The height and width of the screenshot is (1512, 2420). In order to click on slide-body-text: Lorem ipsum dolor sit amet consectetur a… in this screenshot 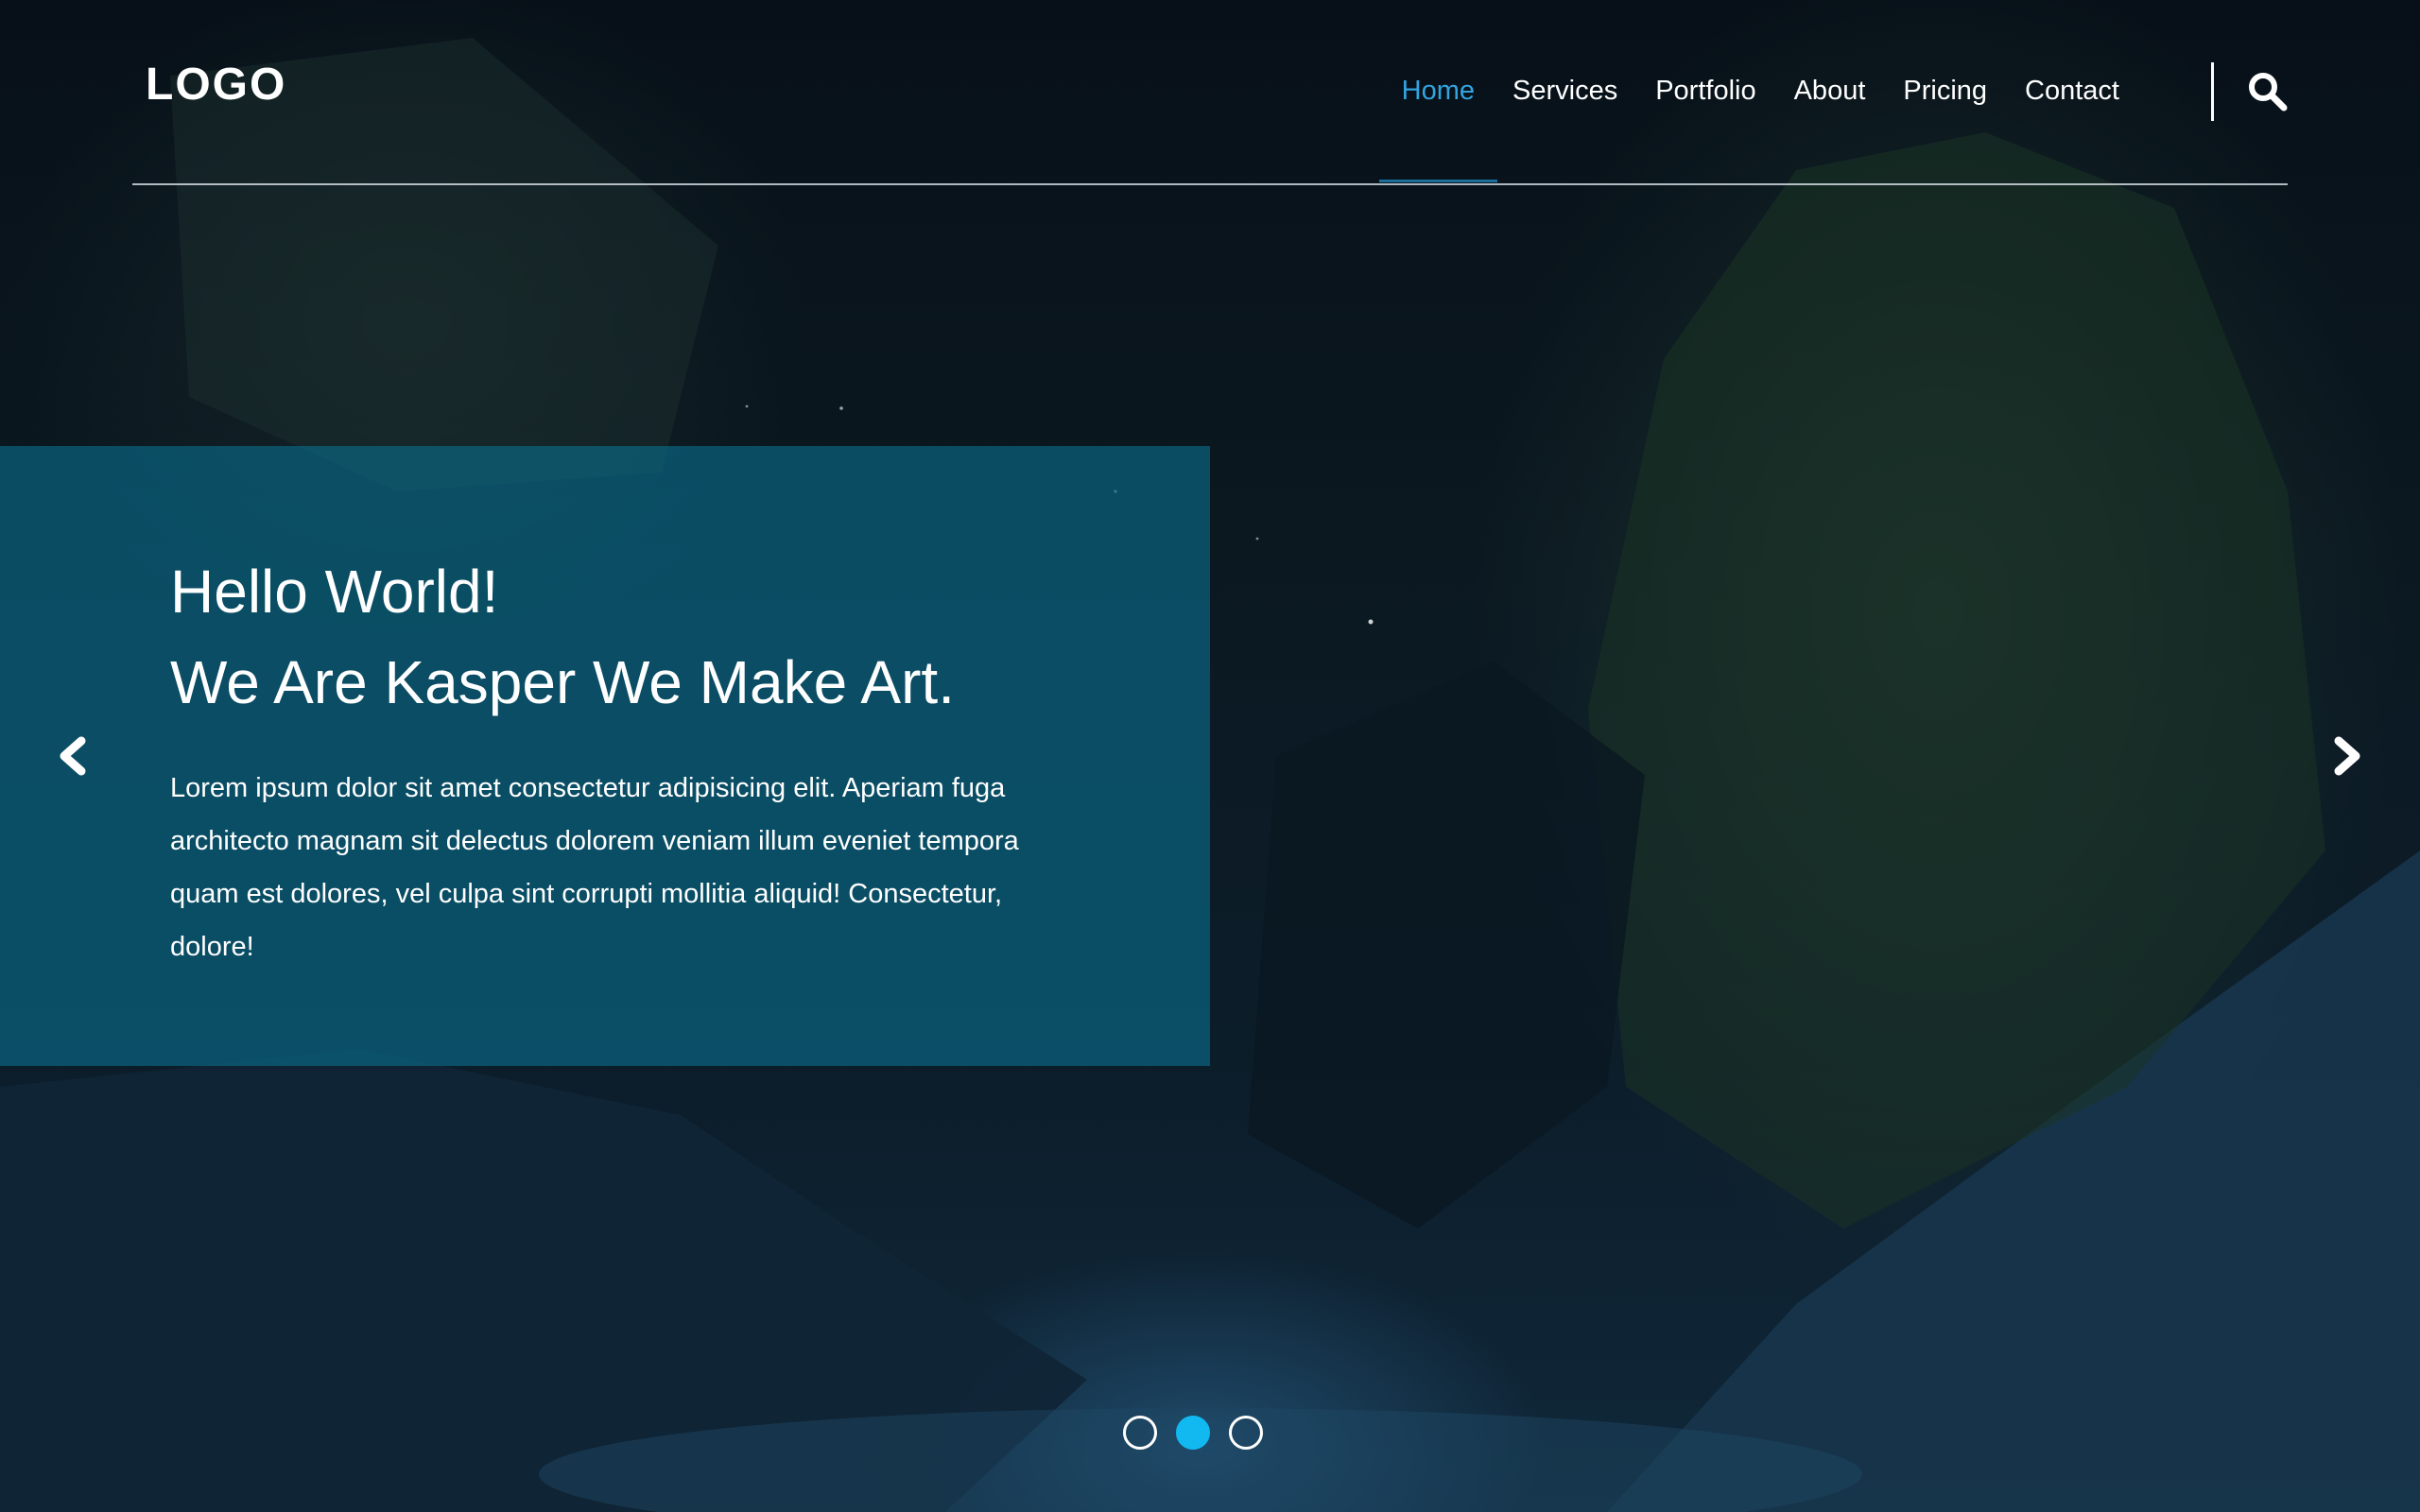, I will do `click(594, 867)`.